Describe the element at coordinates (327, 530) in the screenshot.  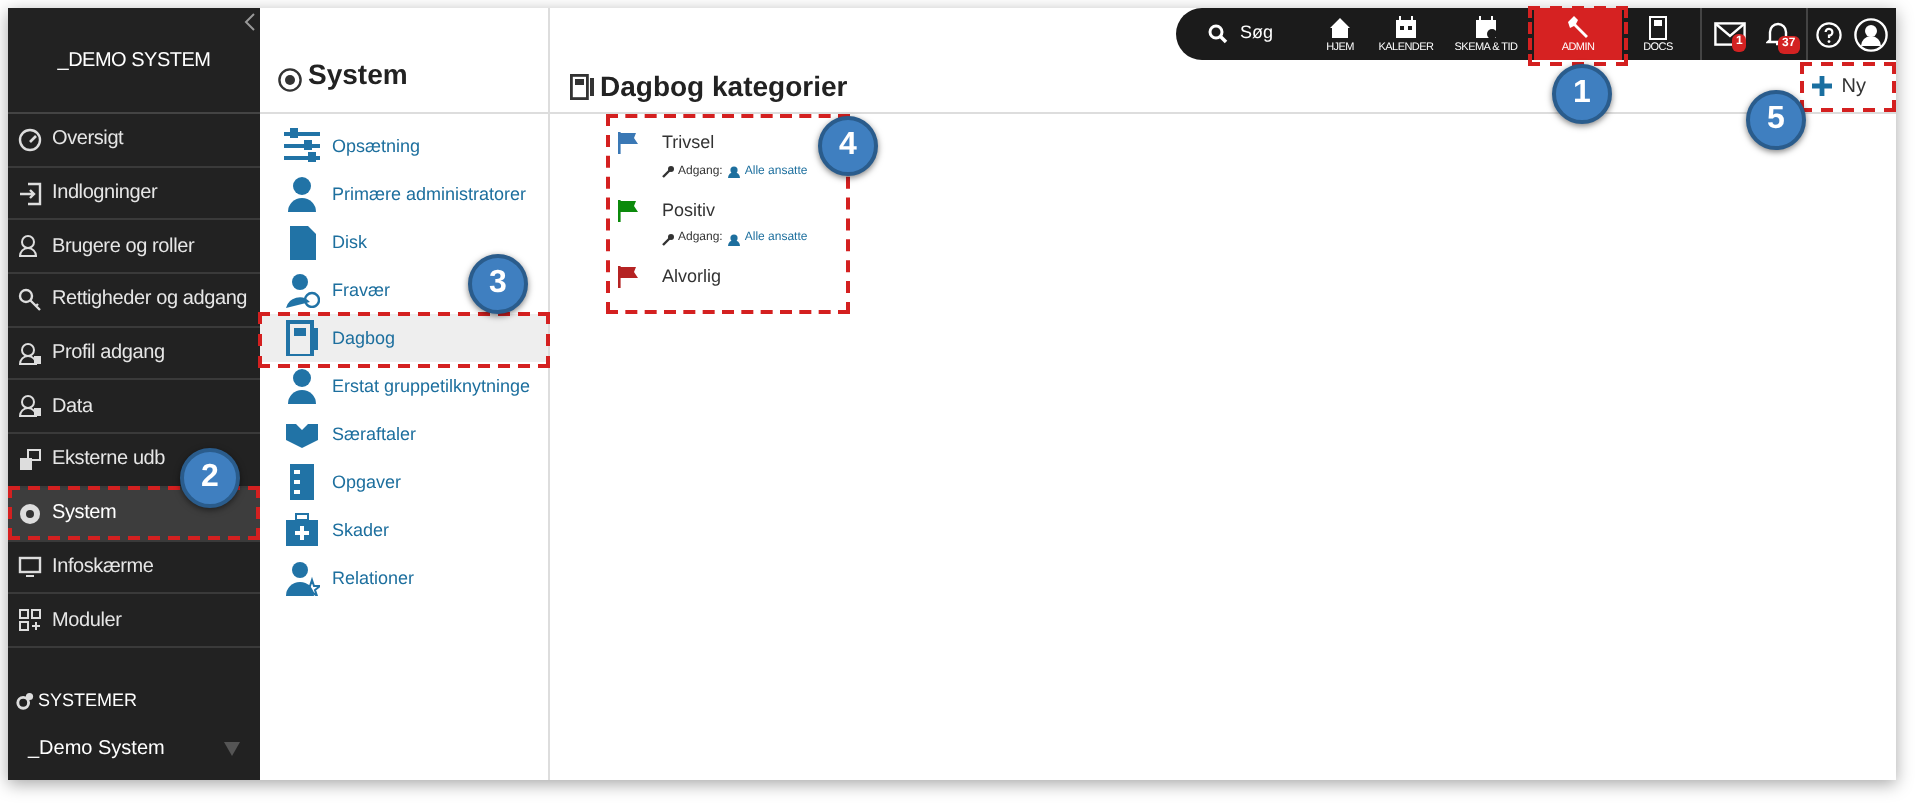
I see `menu-item: Skader` at that location.